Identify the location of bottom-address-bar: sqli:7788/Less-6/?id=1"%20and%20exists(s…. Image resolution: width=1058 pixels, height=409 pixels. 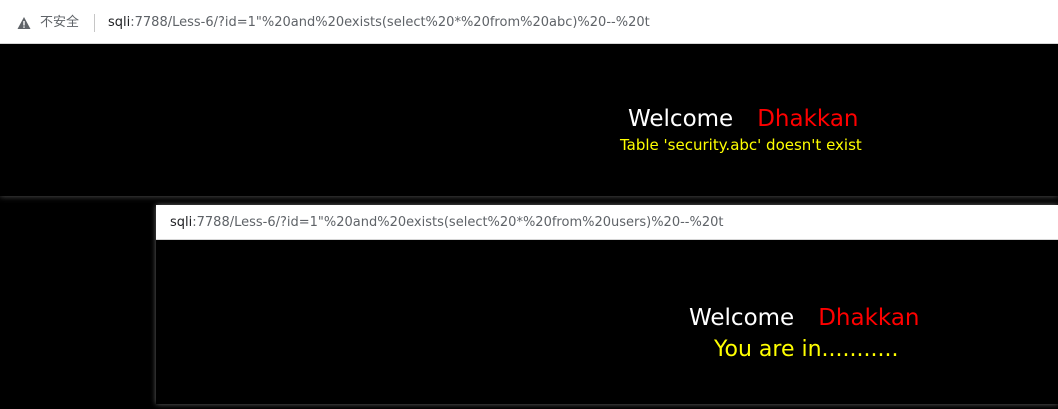
(607, 222).